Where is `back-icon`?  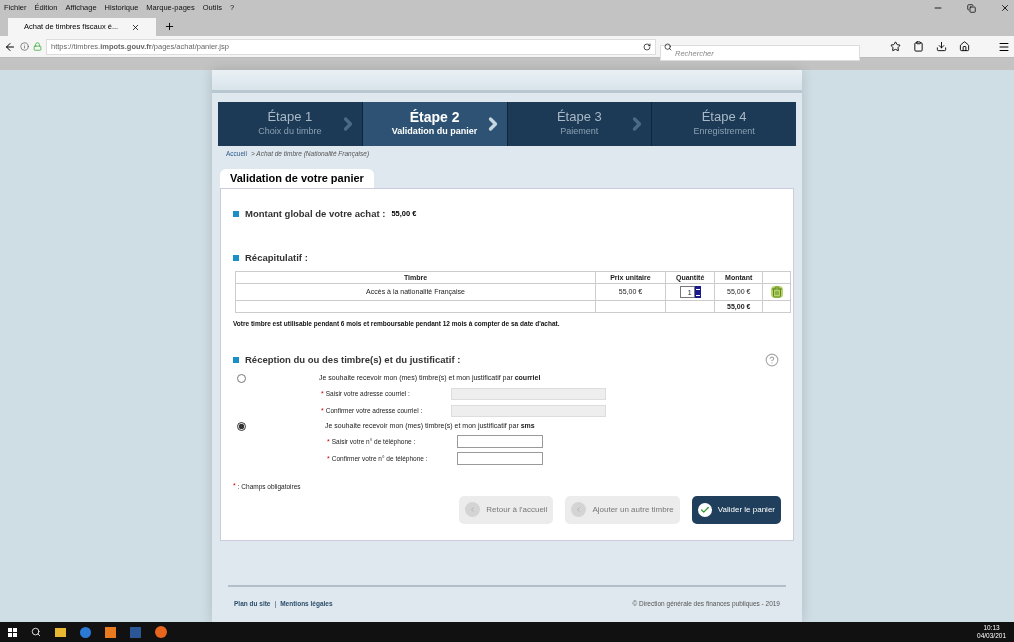 back-icon is located at coordinates (10, 46).